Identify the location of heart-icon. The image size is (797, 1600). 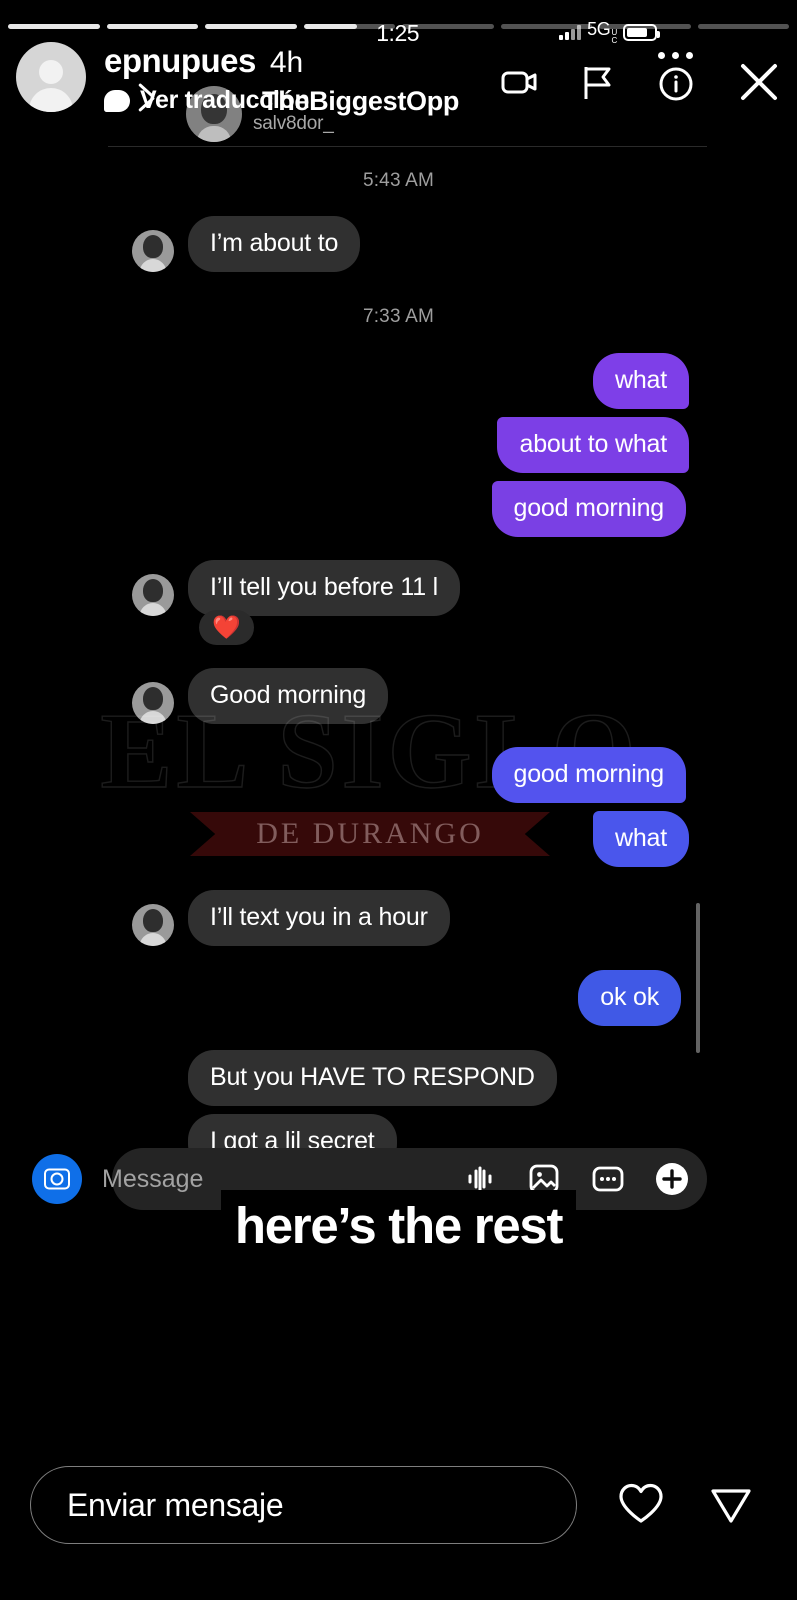
(641, 1505).